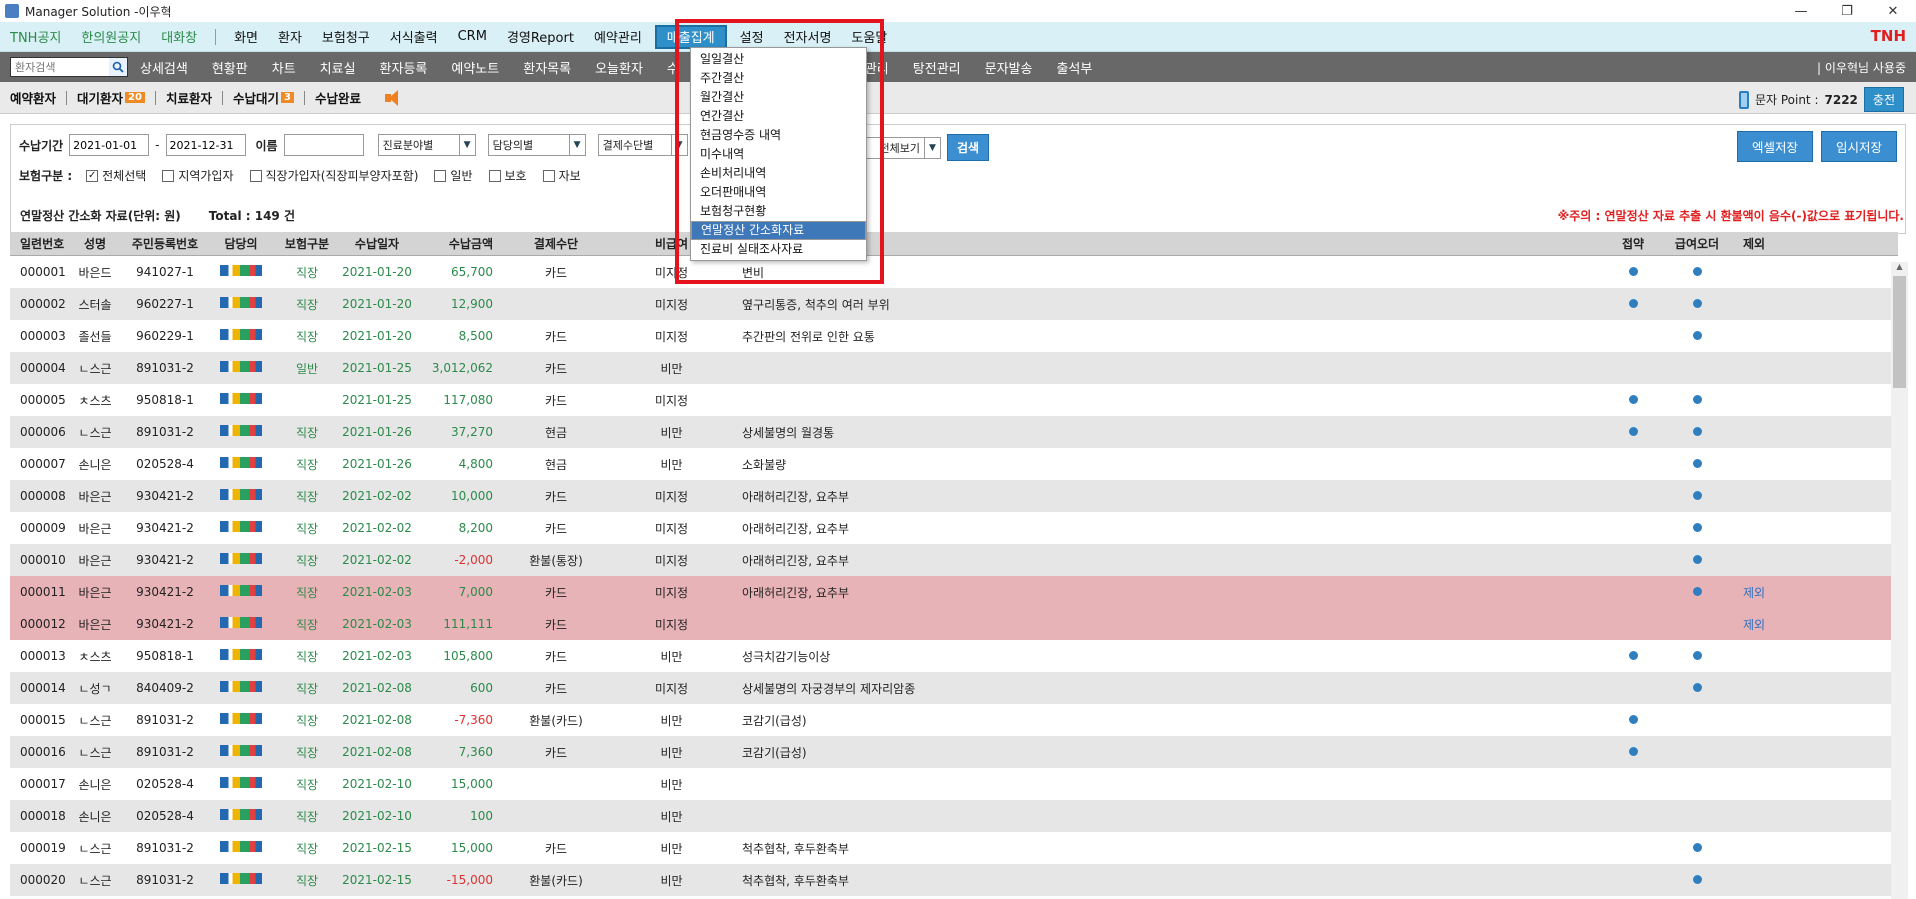 This screenshot has height=899, width=1916. Describe the element at coordinates (290, 37) in the screenshot. I see `menu-item: 환자` at that location.